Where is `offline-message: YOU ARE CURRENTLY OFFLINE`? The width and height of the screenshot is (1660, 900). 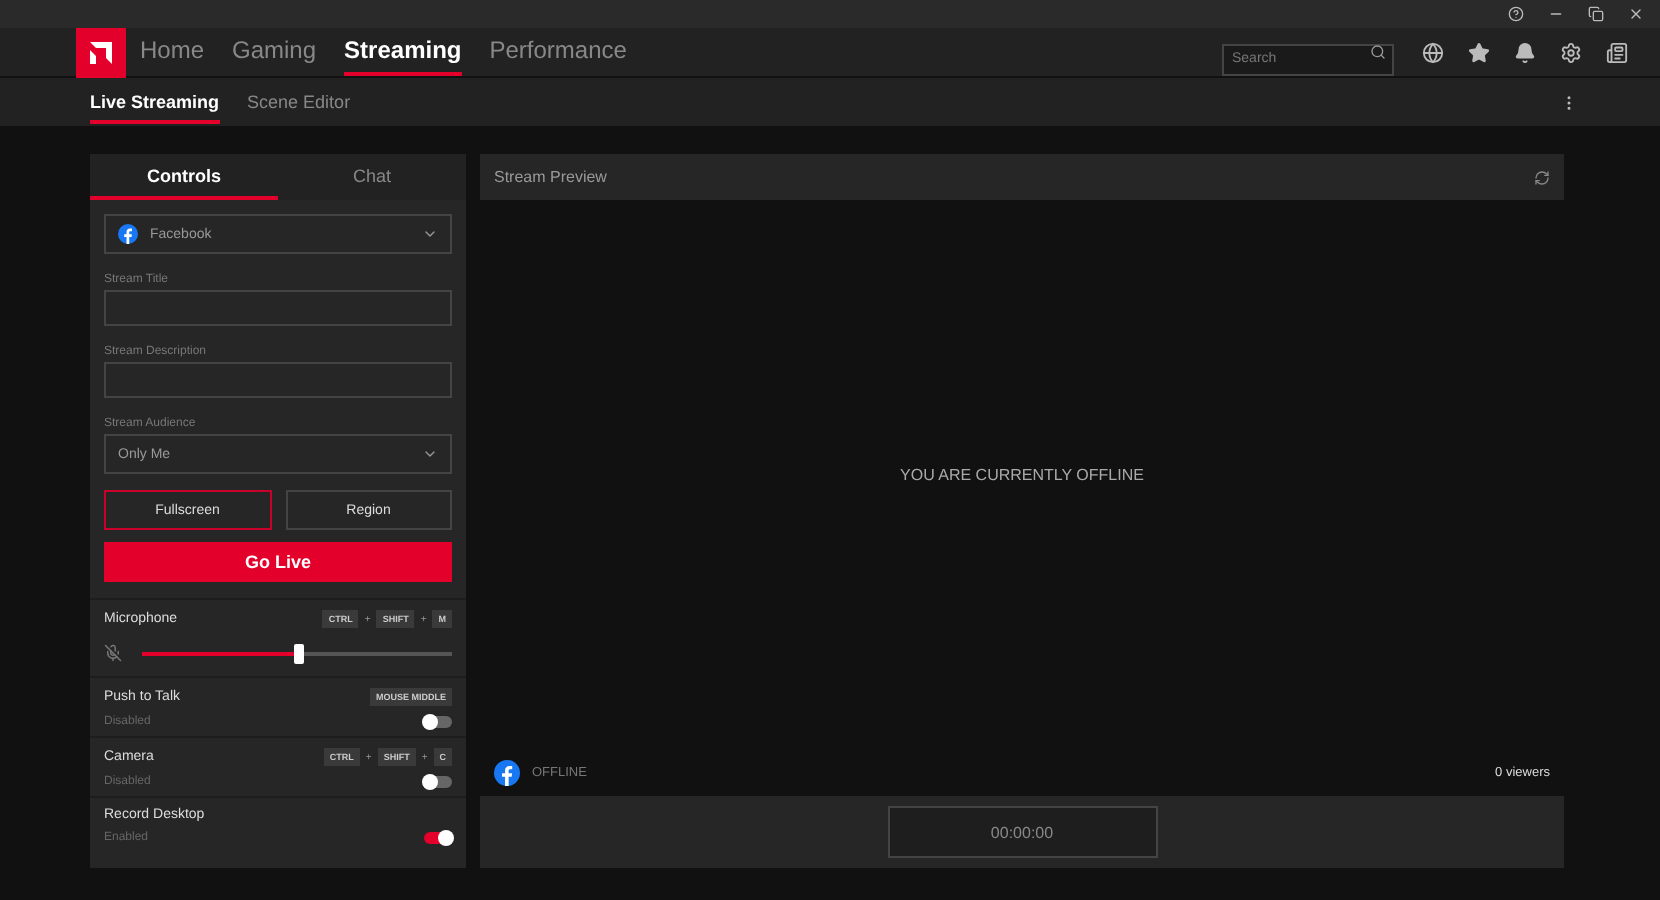
offline-message: YOU ARE CURRENTLY OFFLINE is located at coordinates (1022, 474).